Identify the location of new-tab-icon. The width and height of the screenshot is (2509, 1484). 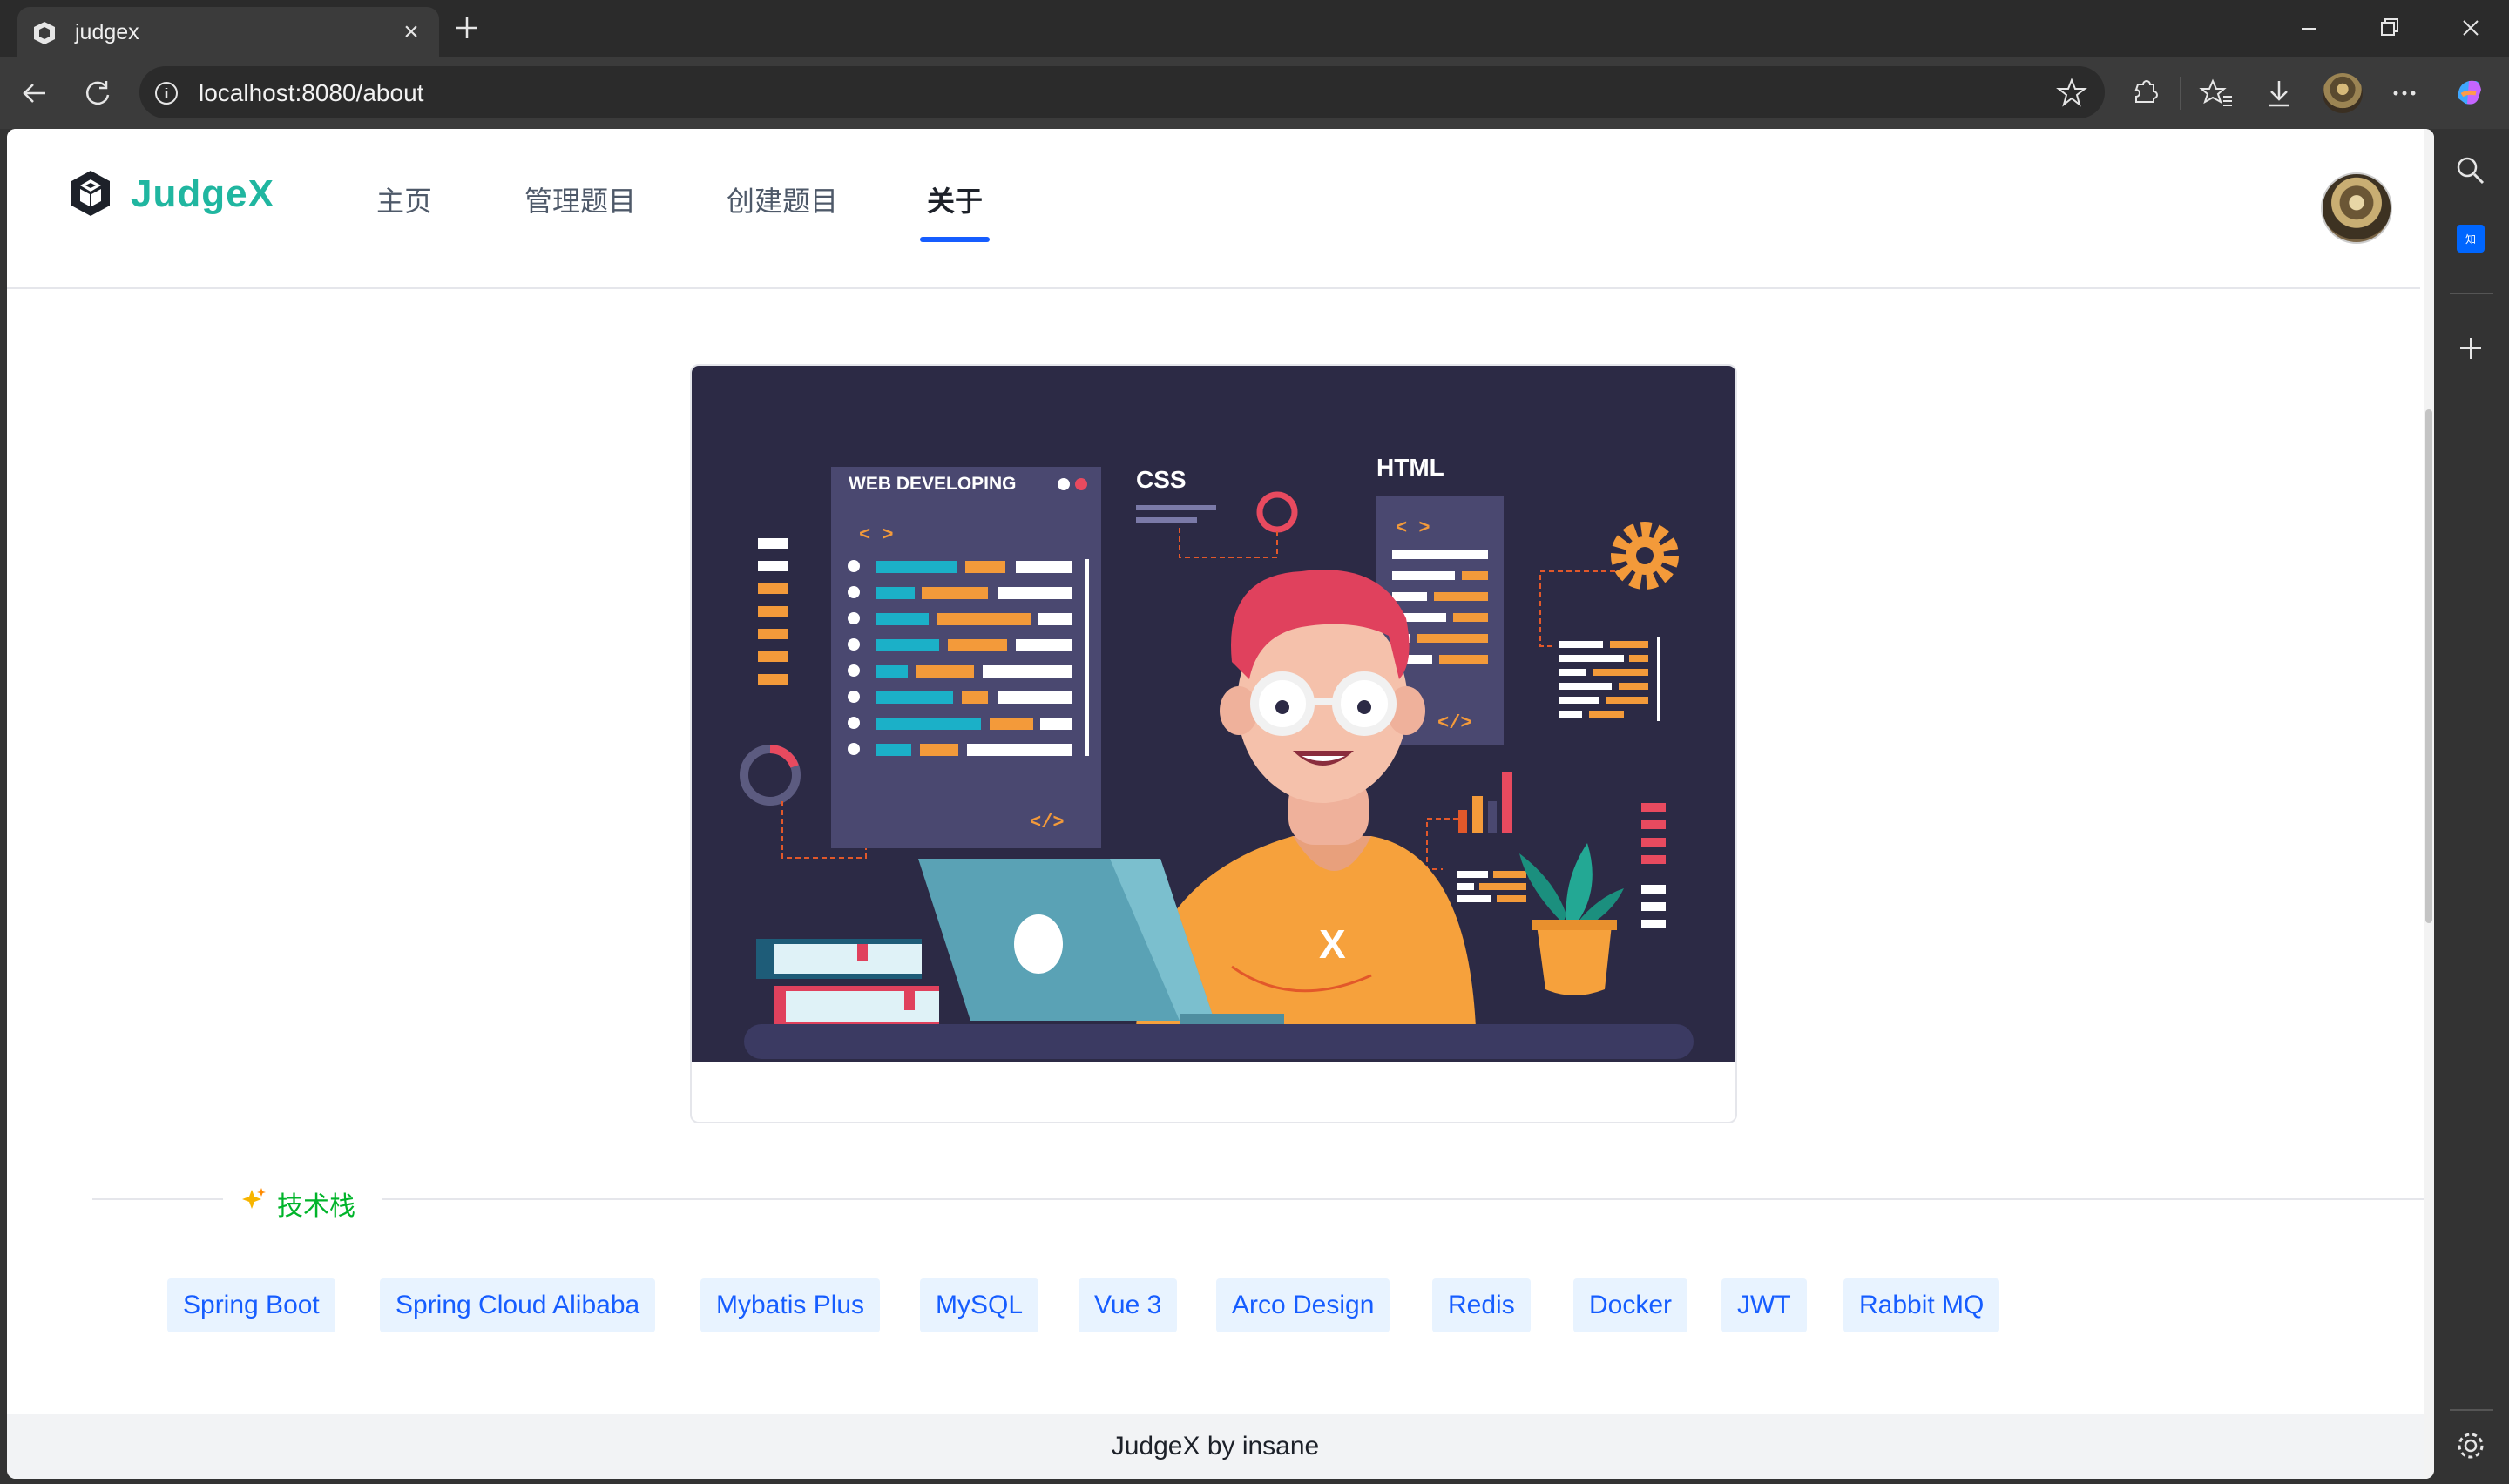
(467, 28).